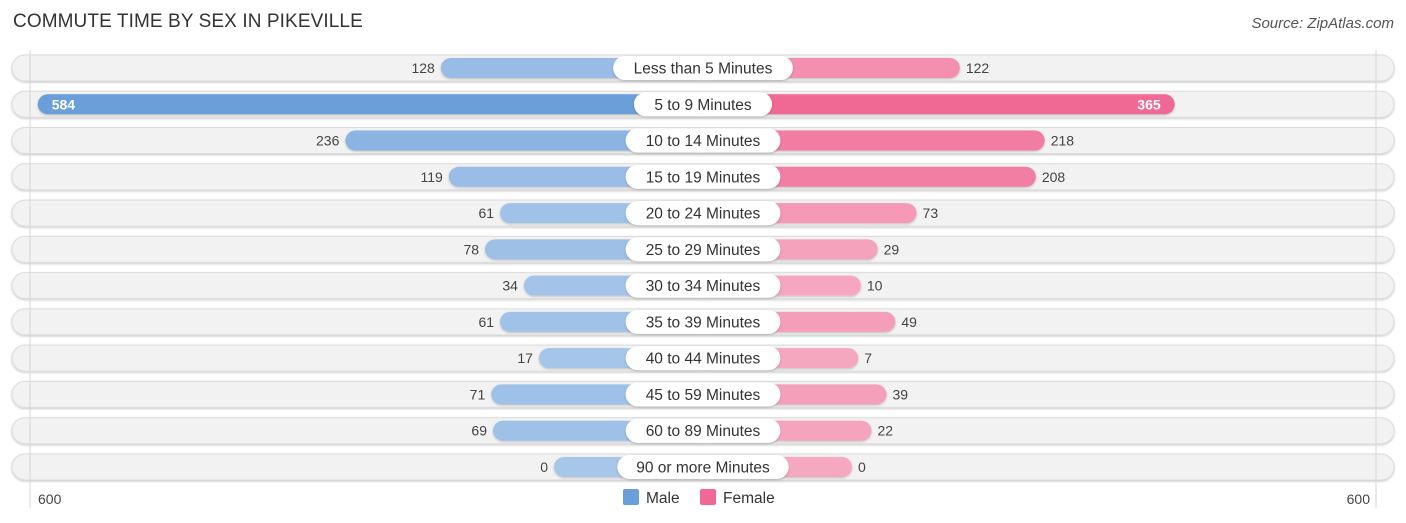 Image resolution: width=1406 pixels, height=523 pixels. I want to click on chart-row: 78 29 25 to 29 Minutes, so click(703, 249).